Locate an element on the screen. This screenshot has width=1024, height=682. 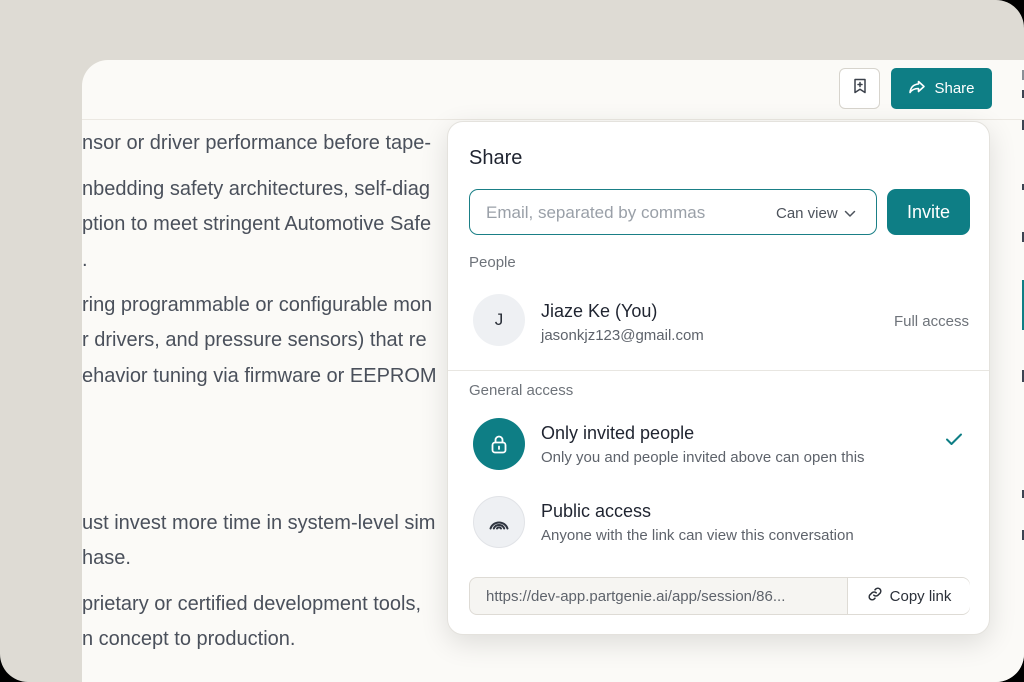
access-option-title: Only invited people is located at coordinates (618, 433).